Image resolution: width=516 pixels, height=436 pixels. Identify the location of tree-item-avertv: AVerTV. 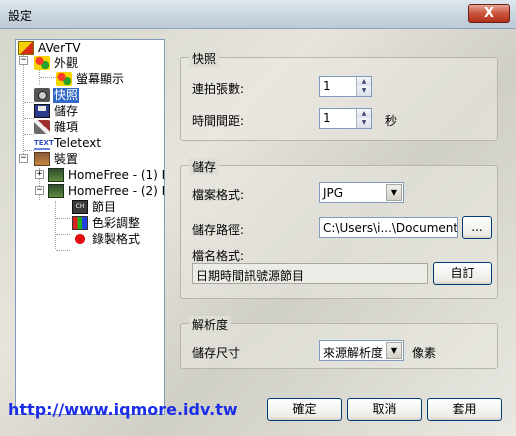
(50, 48).